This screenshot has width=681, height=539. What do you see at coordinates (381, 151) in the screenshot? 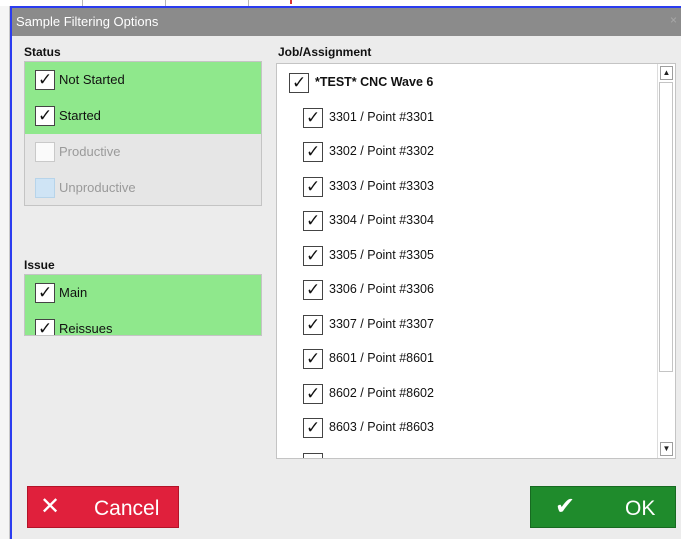
I see `list-item-label: 3302 / Point #3302` at bounding box center [381, 151].